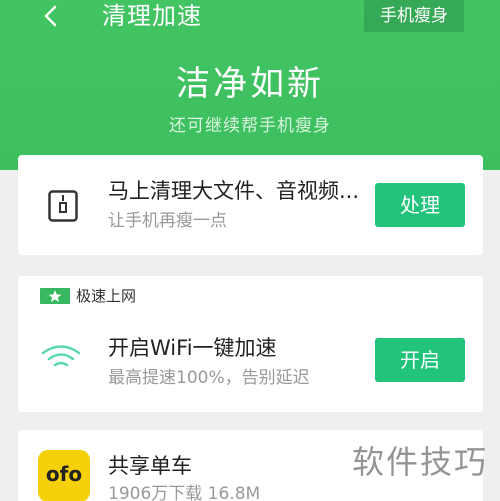 The height and width of the screenshot is (501, 500). I want to click on chevron-left-icon, so click(50, 16).